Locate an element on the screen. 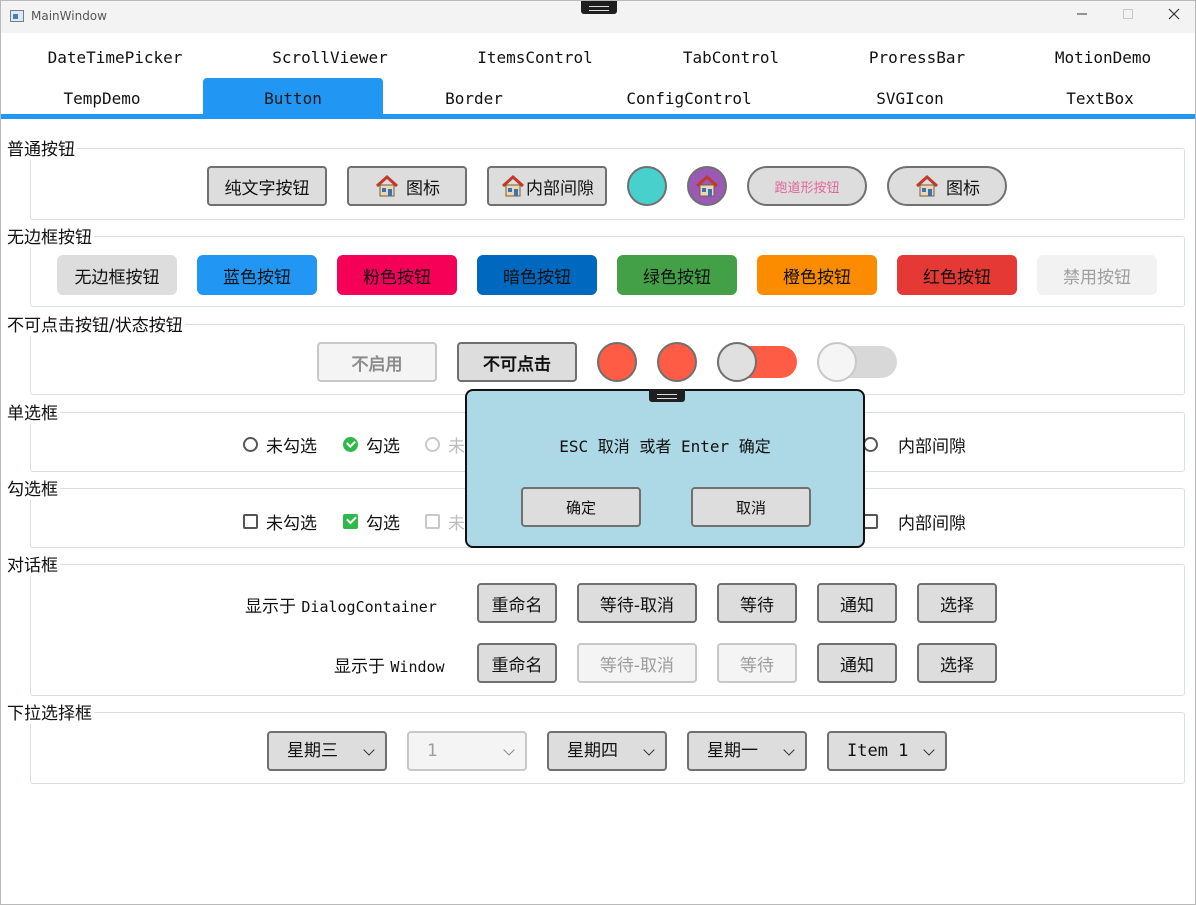  tab-svgicon: SVGIcon is located at coordinates (910, 99).